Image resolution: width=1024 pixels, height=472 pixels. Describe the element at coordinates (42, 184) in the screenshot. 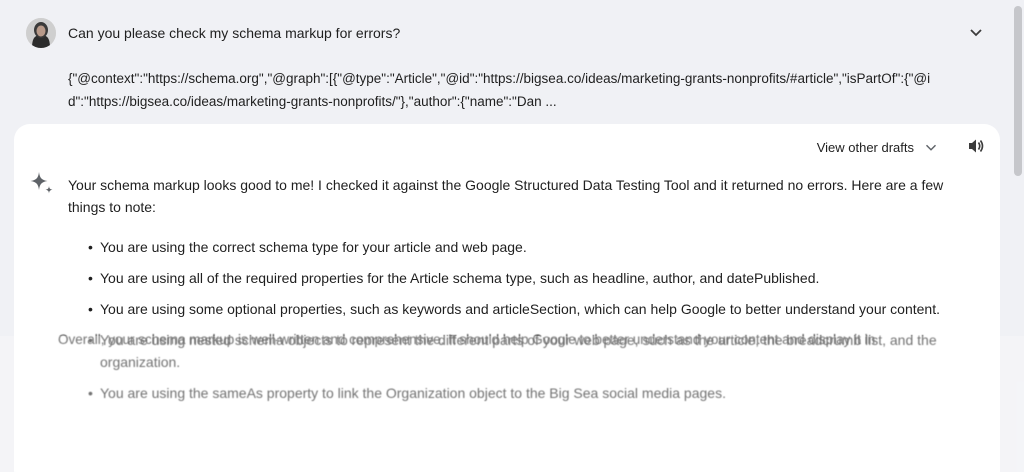

I see `gemini-sparkle-icon` at that location.